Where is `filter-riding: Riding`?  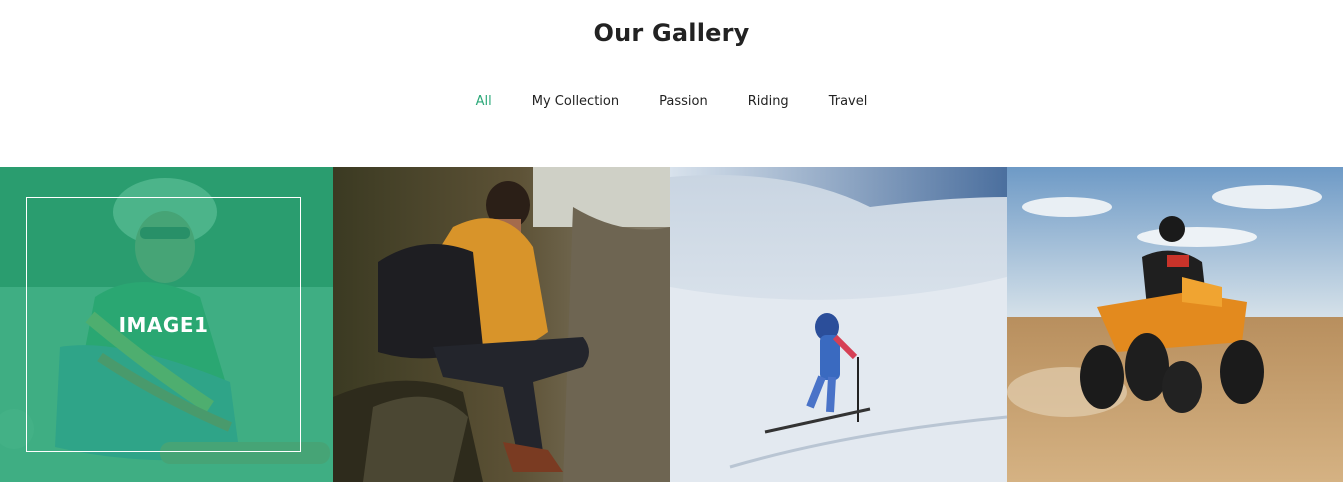
filter-riding: Riding is located at coordinates (768, 101).